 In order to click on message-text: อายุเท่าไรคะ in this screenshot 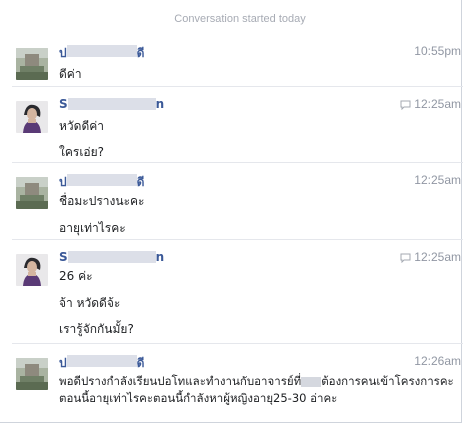, I will do `click(92, 228)`.